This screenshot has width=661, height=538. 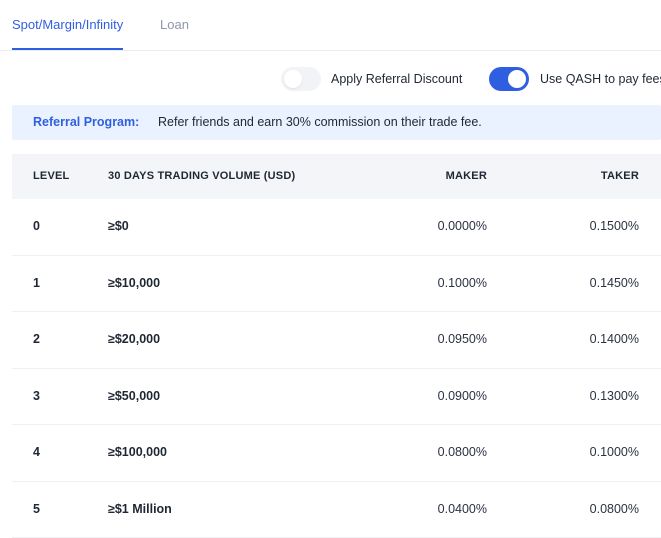 I want to click on row-maker-fee: 0.0950%, so click(x=462, y=339).